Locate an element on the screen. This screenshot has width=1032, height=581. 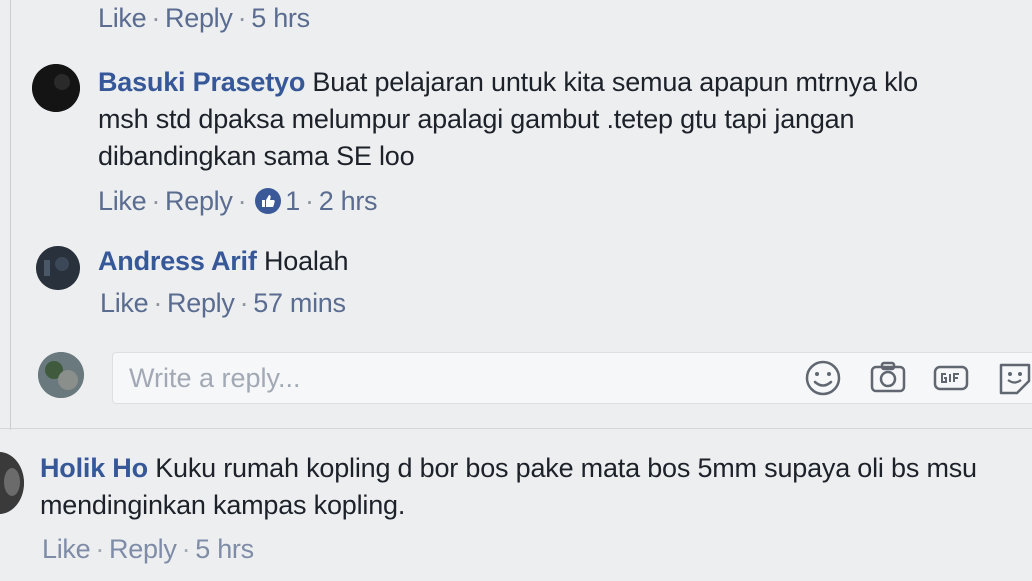
author-name: Basuki Prasetyo is located at coordinates (201, 82).